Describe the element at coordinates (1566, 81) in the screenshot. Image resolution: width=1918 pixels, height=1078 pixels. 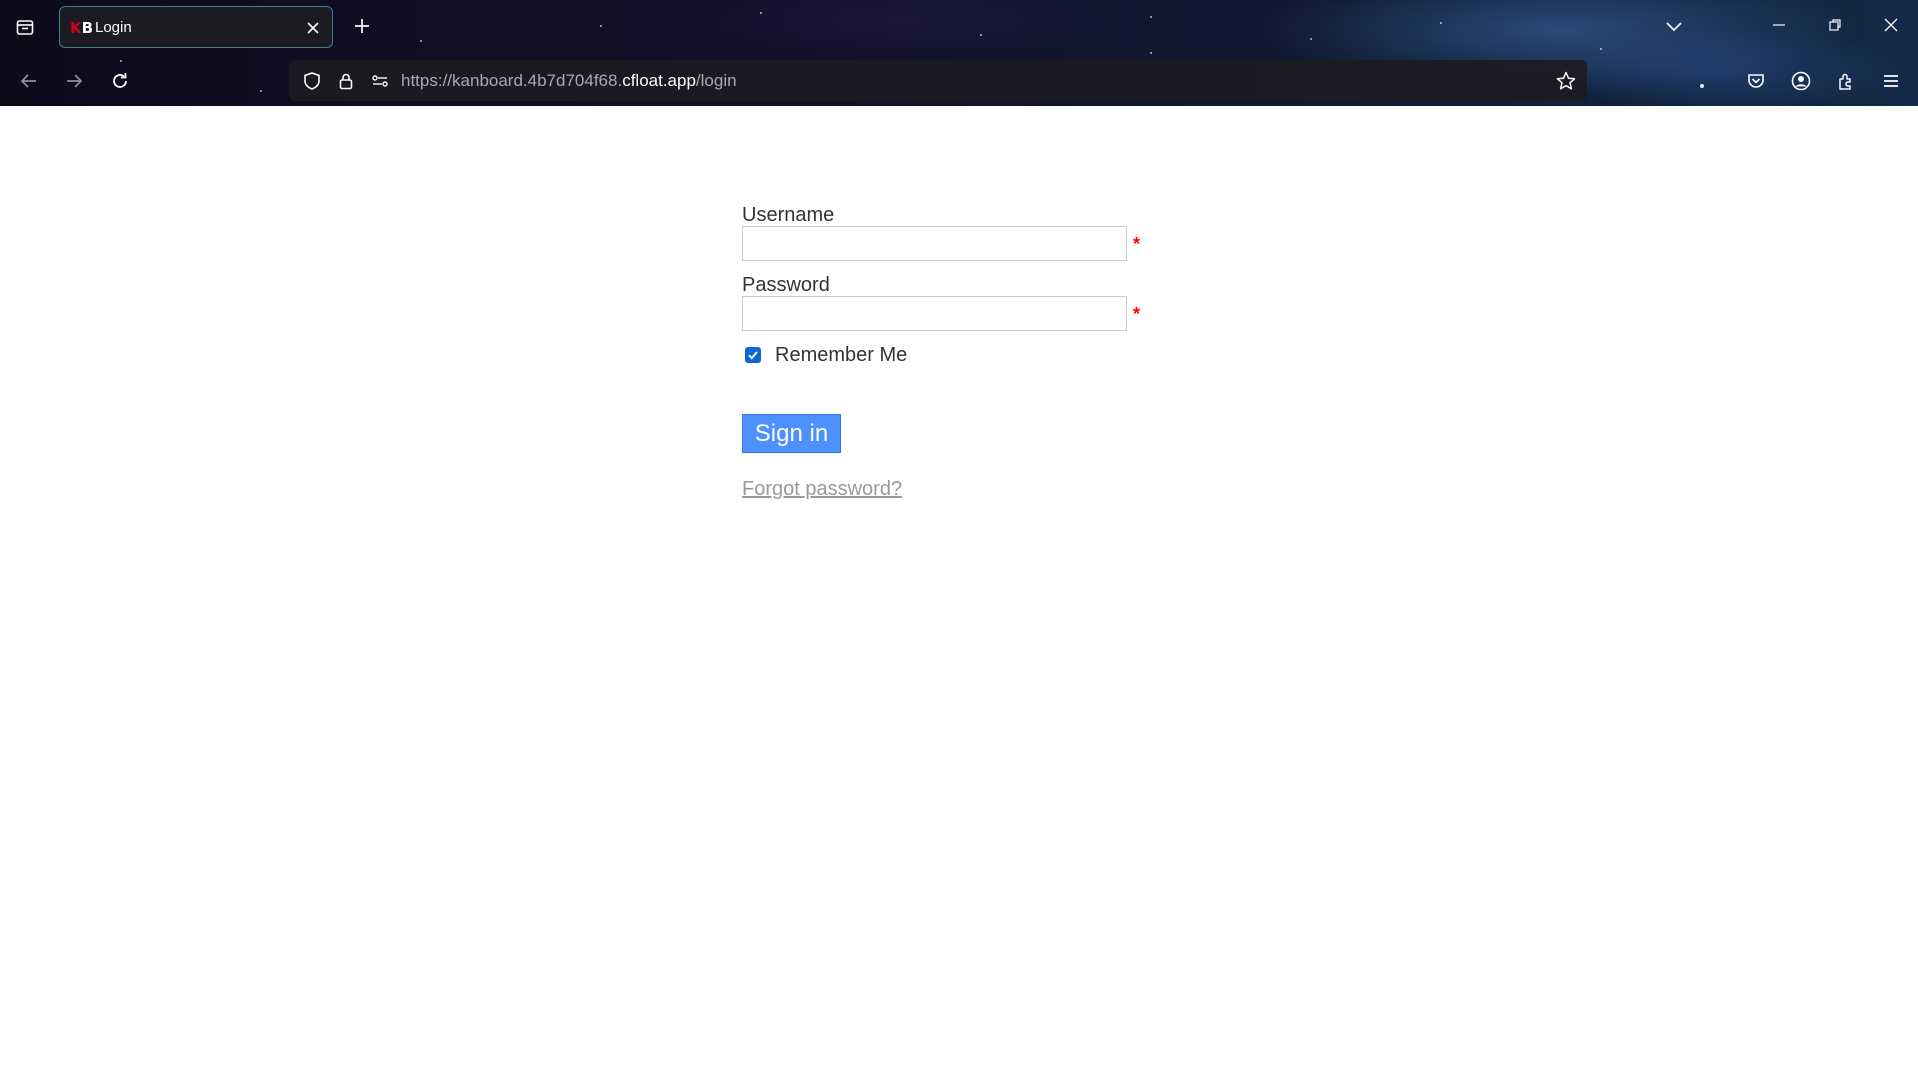
I see `star-icon` at that location.